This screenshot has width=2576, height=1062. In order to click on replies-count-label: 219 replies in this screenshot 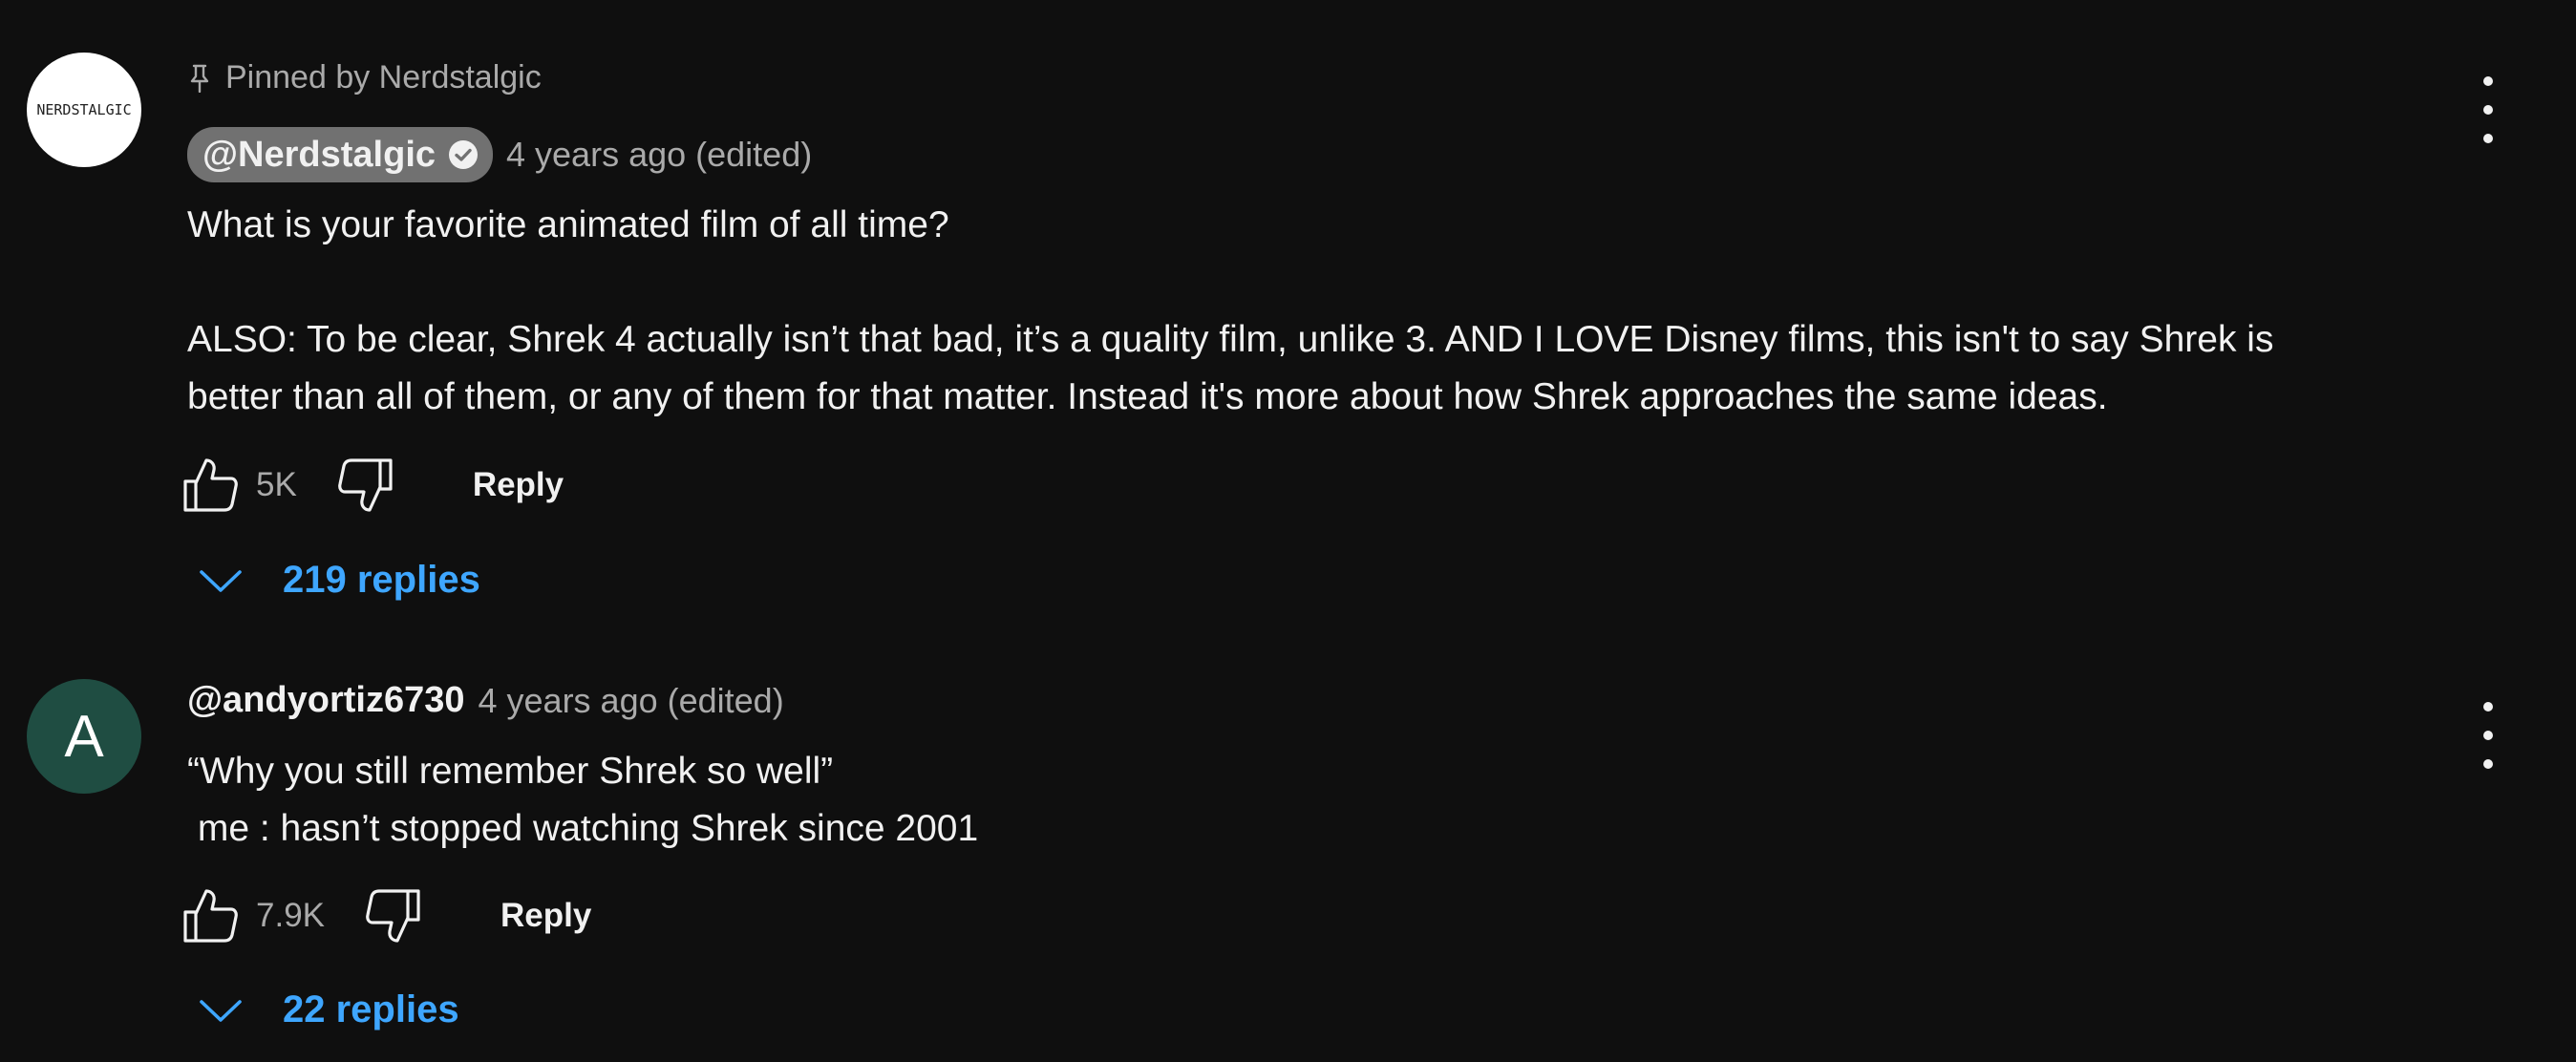, I will do `click(381, 580)`.